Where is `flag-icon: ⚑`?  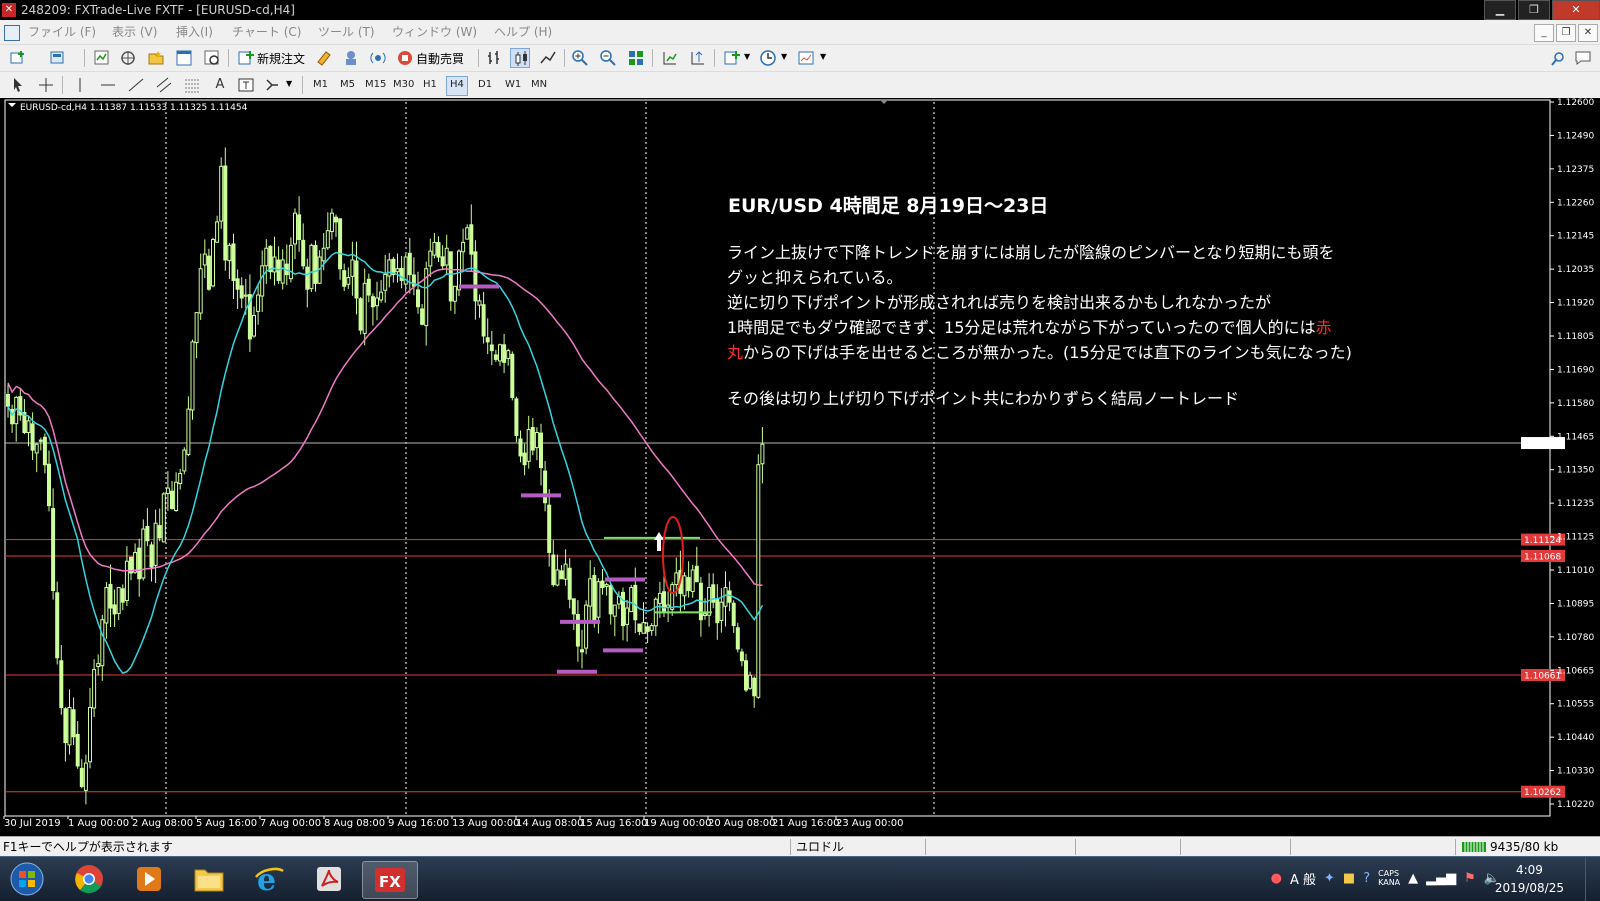 flag-icon: ⚑ is located at coordinates (1470, 878).